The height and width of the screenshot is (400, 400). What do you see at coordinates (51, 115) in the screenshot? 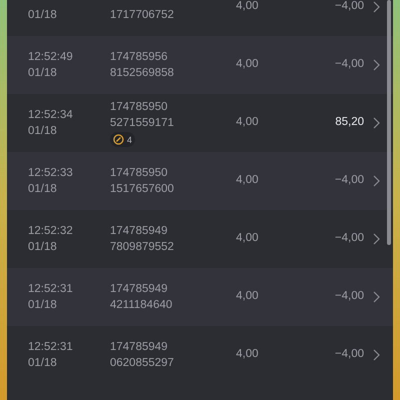
I see `time-text: 12:52:34` at bounding box center [51, 115].